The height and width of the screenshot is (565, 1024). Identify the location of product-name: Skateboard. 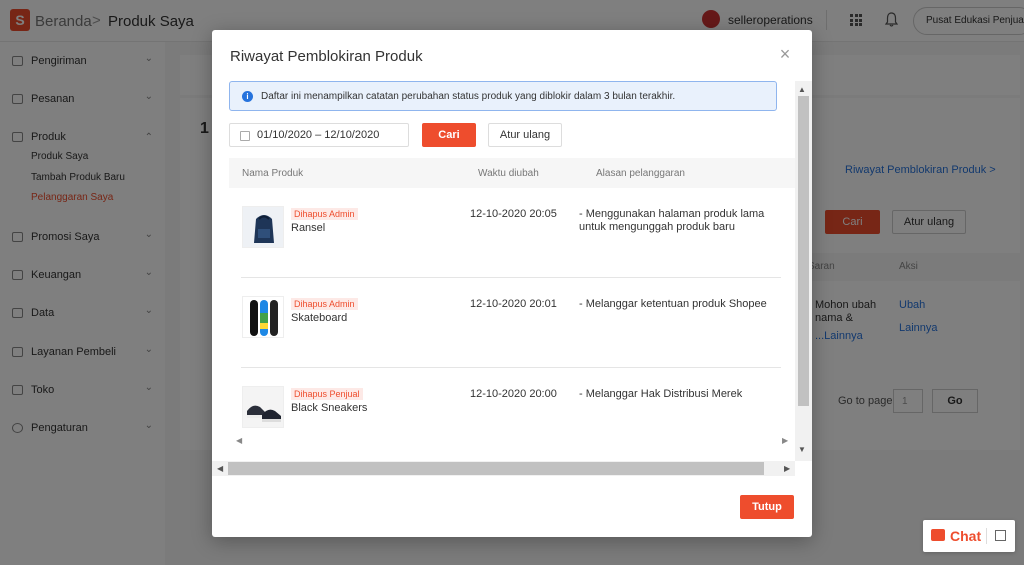
(319, 318).